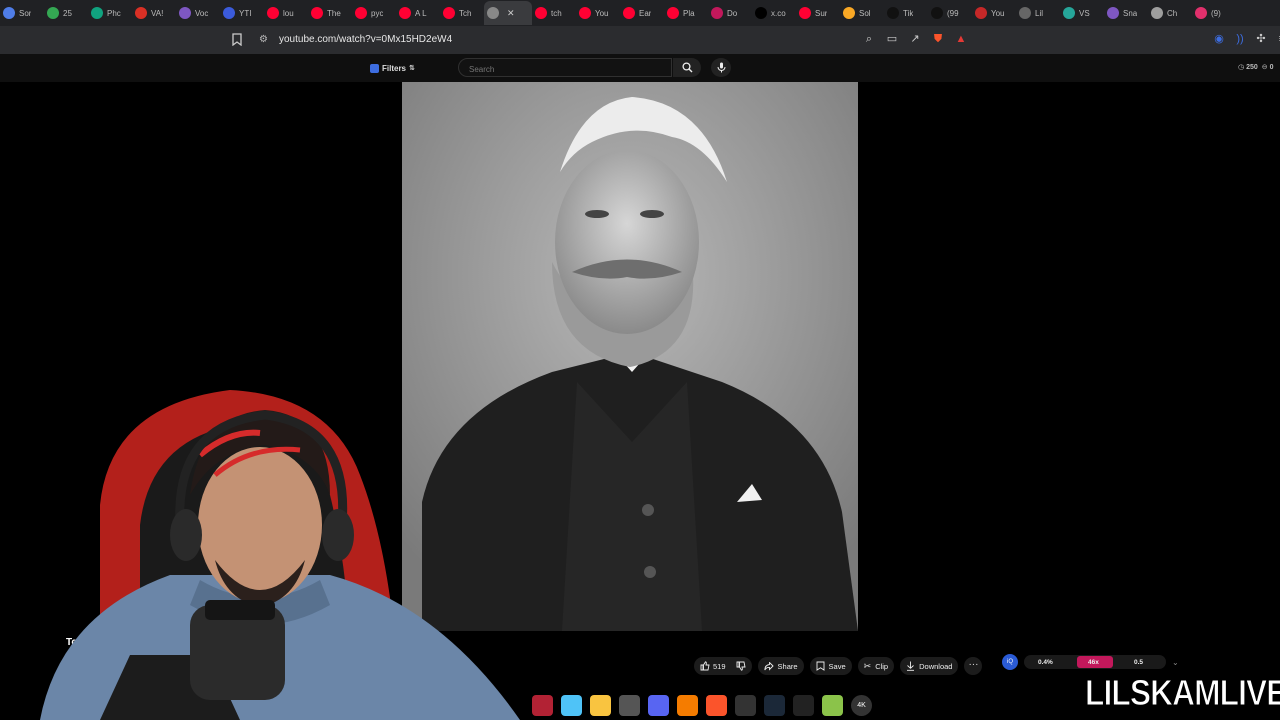 The height and width of the screenshot is (720, 1280). I want to click on brave-icon, so click(716, 705).